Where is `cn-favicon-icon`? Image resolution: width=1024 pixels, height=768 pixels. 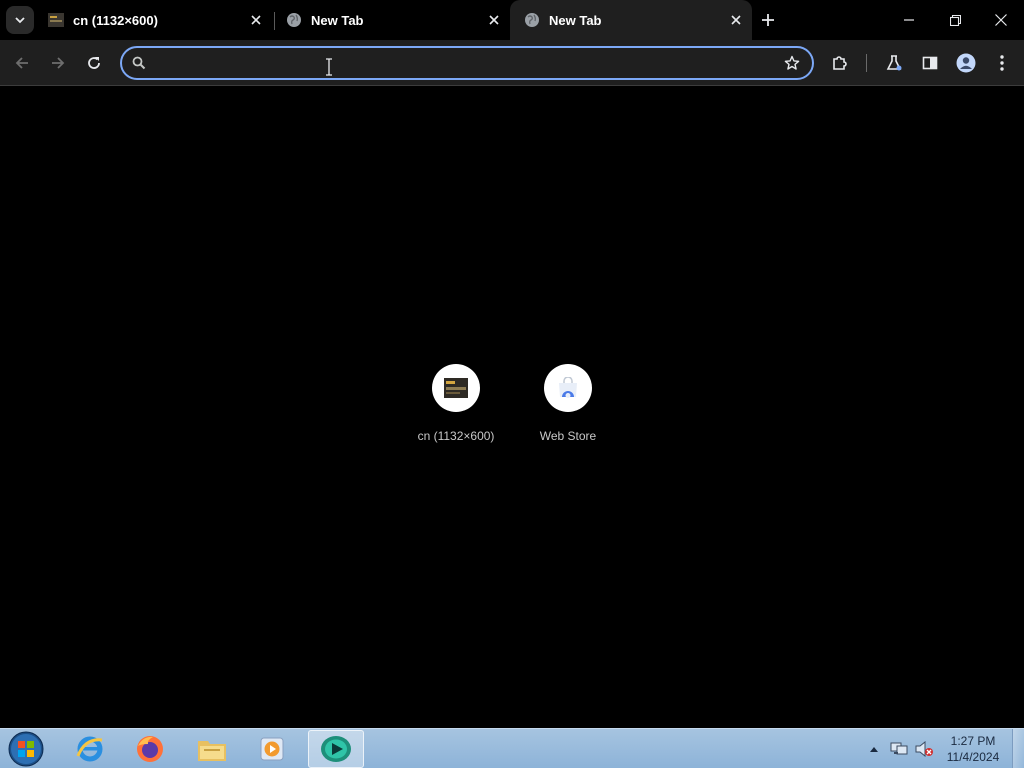 cn-favicon-icon is located at coordinates (56, 20).